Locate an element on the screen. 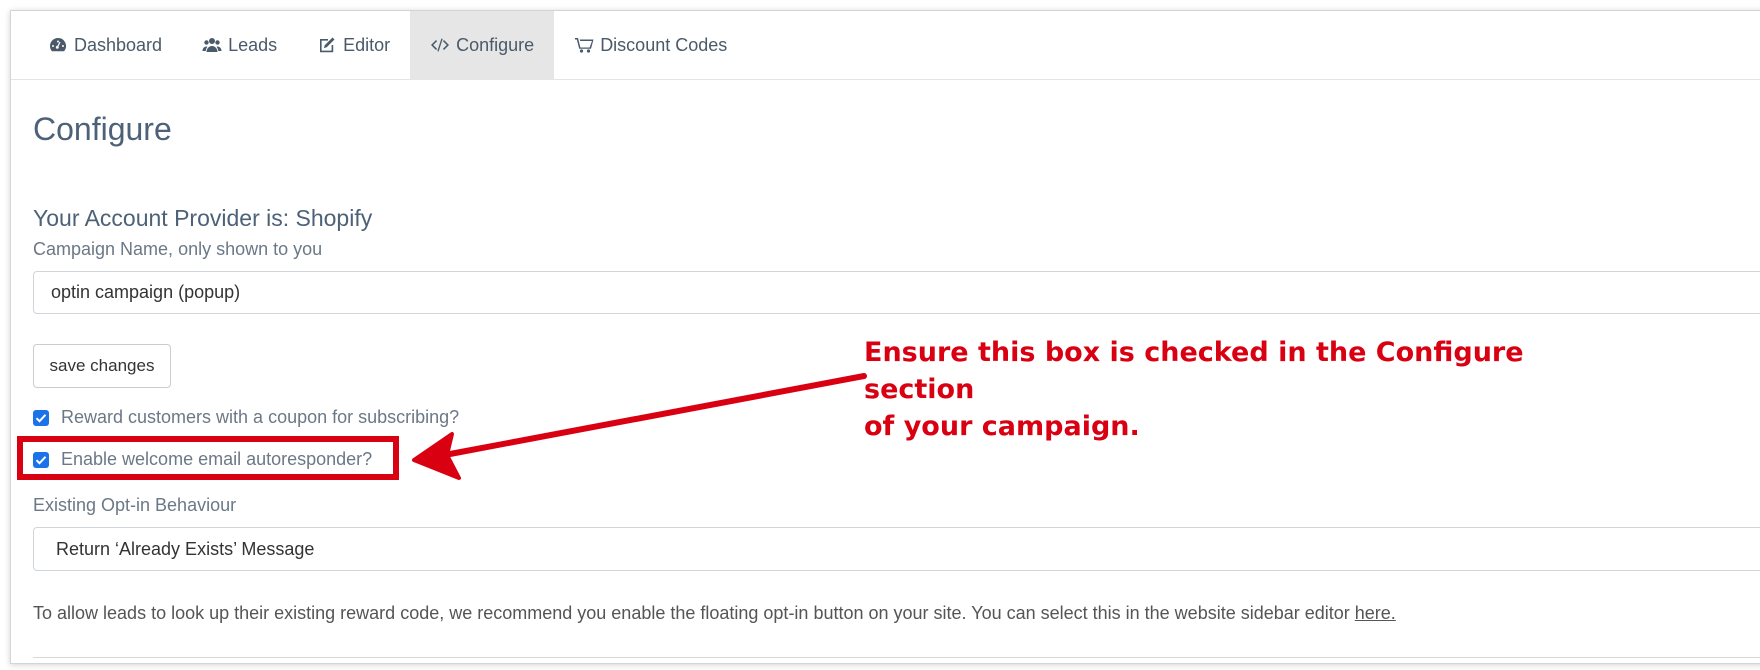  annotation-line-2: of your campaign. is located at coordinates (1002, 426).